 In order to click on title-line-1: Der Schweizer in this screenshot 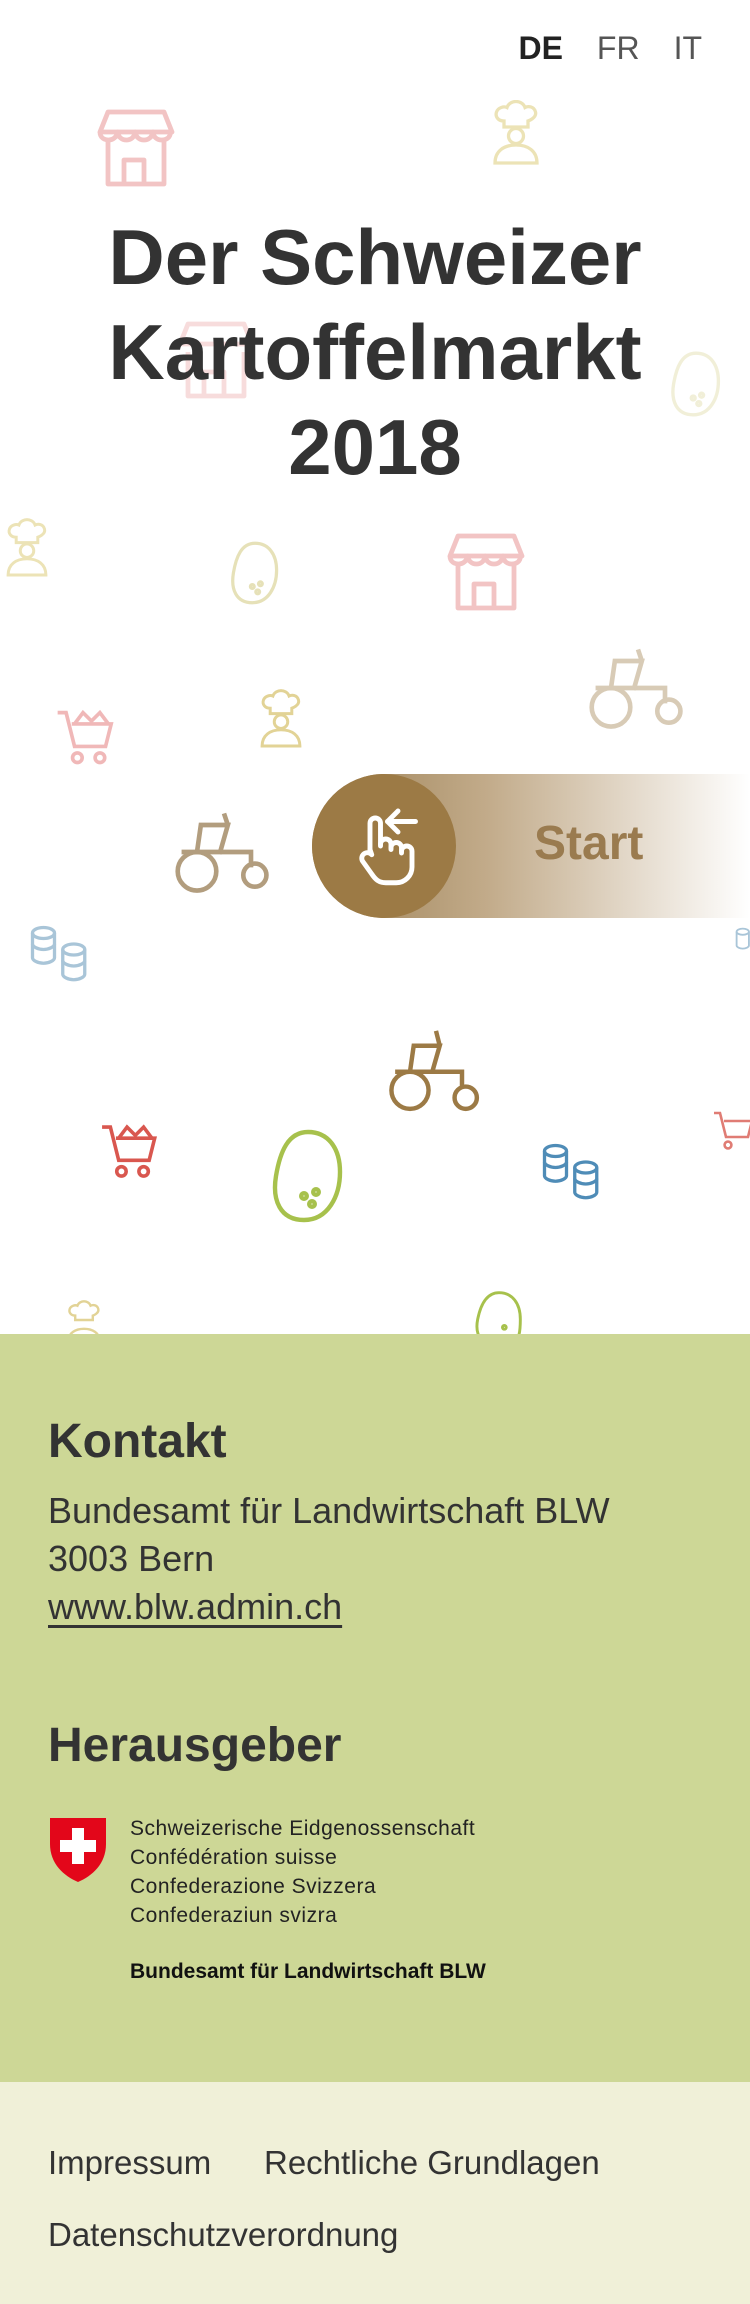, I will do `click(375, 257)`.